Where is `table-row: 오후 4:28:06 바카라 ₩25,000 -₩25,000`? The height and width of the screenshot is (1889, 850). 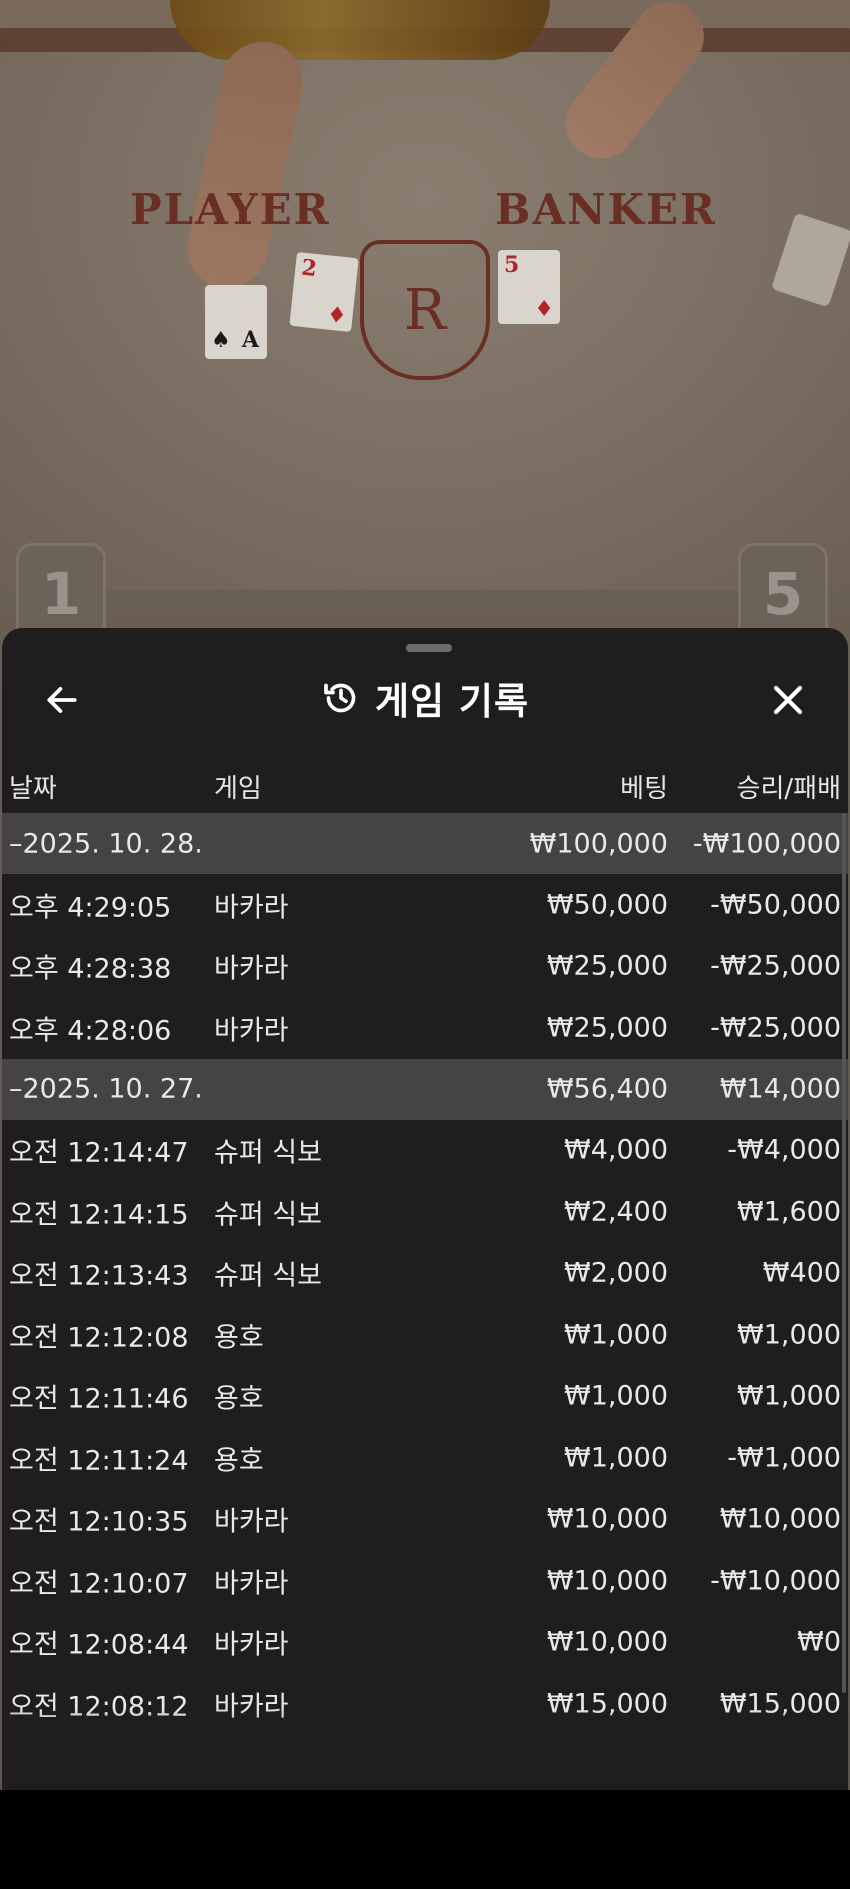
table-row: 오후 4:28:06 바카라 ₩25,000 -₩25,000 is located at coordinates (425, 1028).